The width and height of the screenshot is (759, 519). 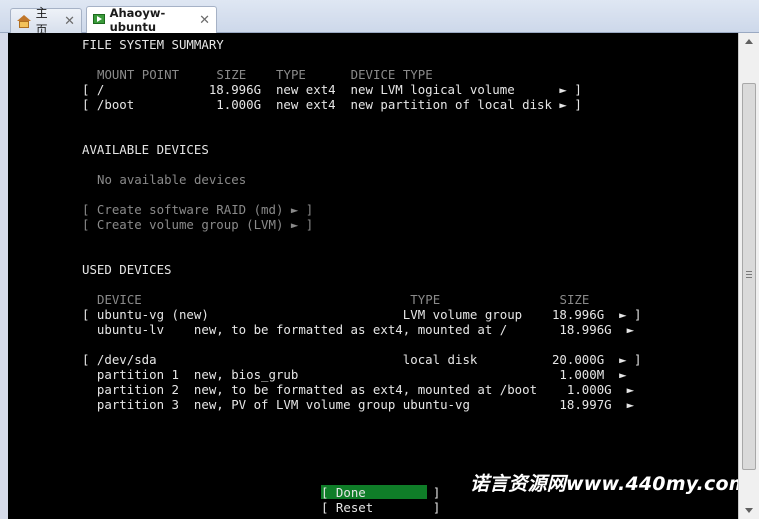 I want to click on available-title: AVAILABLE DEVICES, so click(x=145, y=149).